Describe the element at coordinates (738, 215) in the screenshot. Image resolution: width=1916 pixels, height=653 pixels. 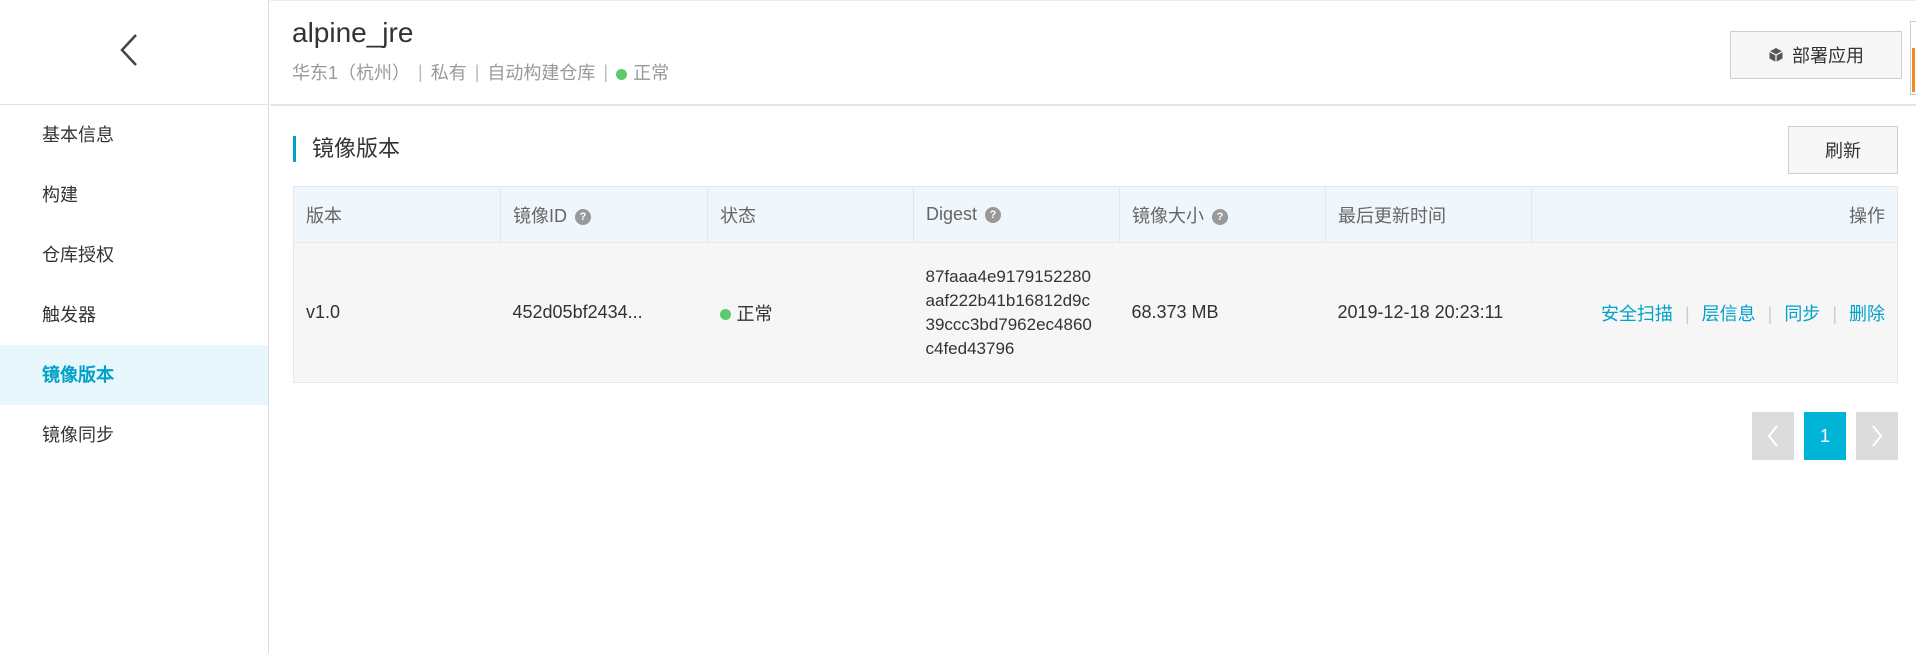
I see `col-status-label: 状态` at that location.